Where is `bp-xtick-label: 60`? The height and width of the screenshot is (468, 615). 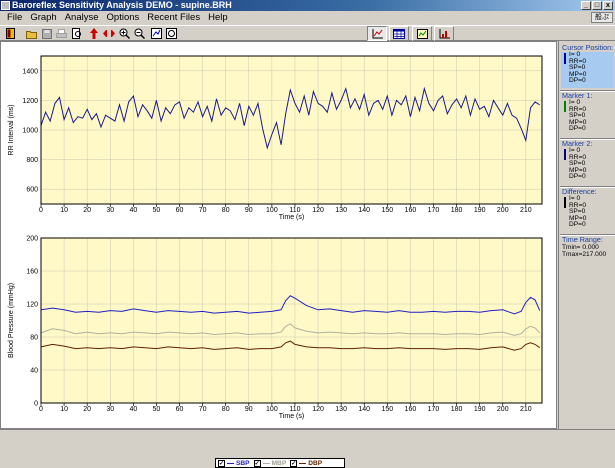 bp-xtick-label: 60 is located at coordinates (180, 409).